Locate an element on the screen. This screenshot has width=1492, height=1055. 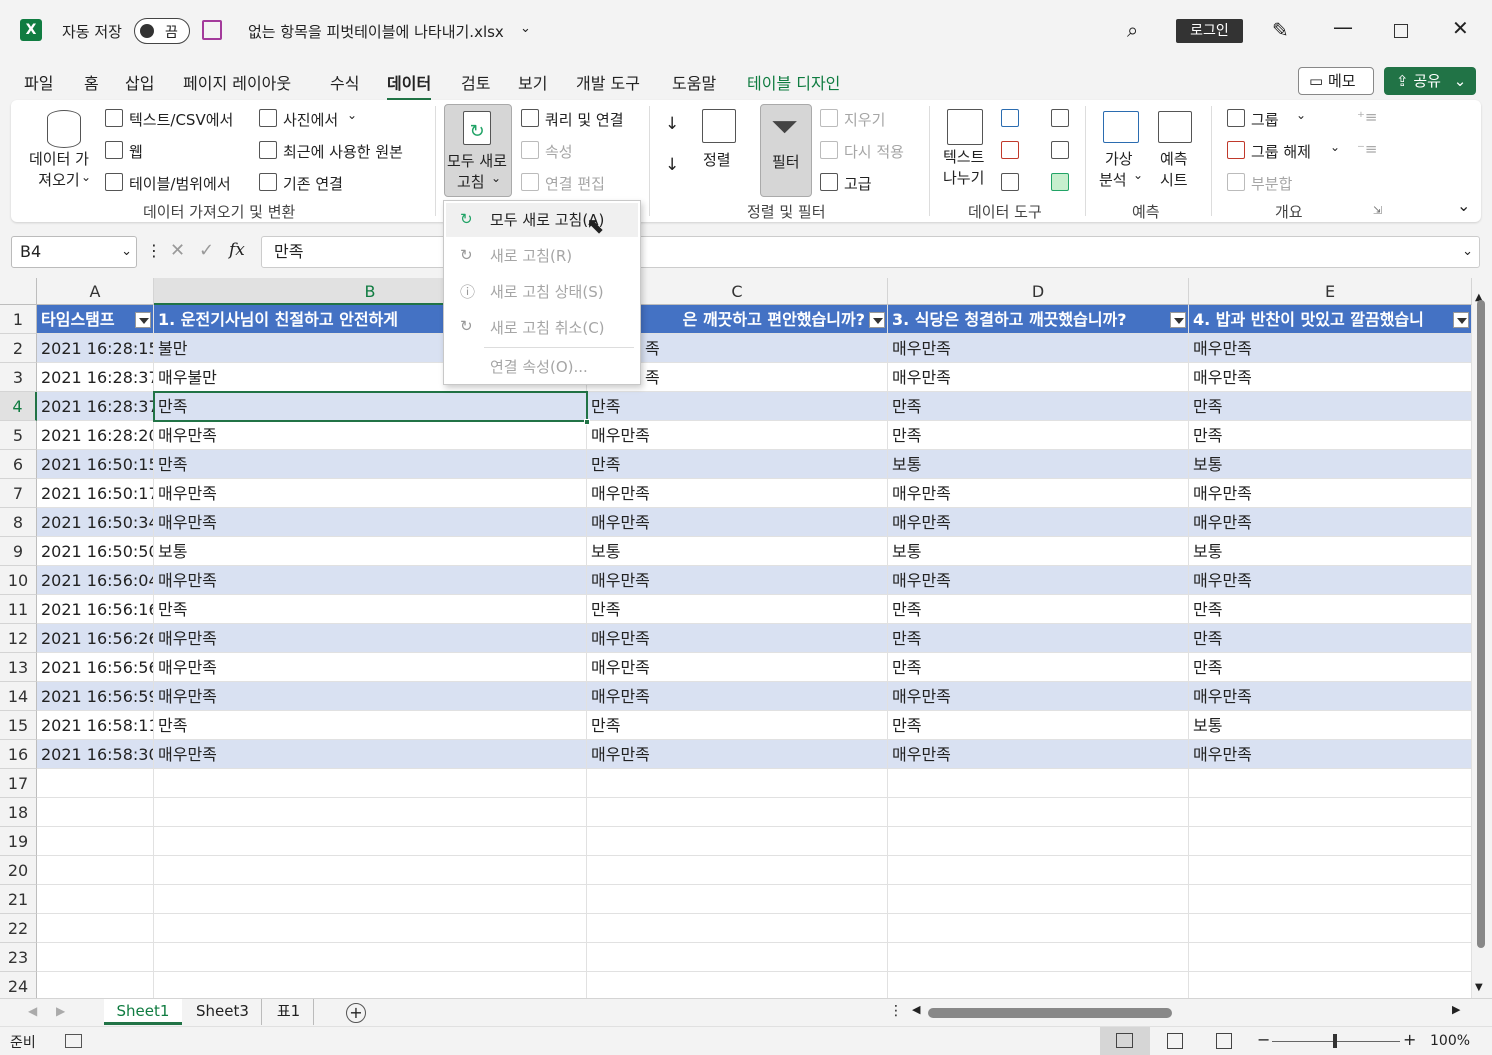
share-button: ⇪ 공유 ⌄ is located at coordinates (1430, 81).